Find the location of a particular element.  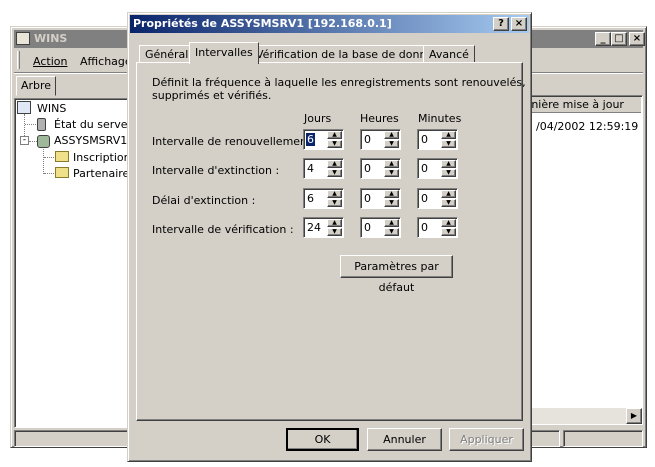

tab-avance: Avancé is located at coordinates (449, 54).